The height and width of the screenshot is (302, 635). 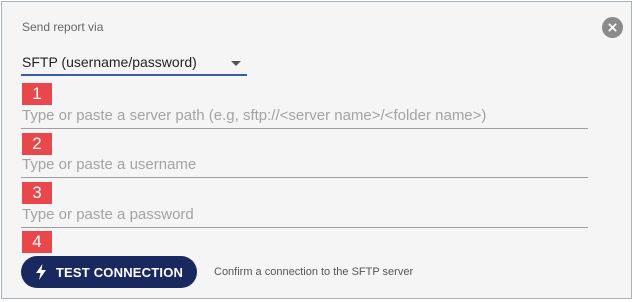 What do you see at coordinates (40, 272) in the screenshot?
I see `lightning-bolt-icon` at bounding box center [40, 272].